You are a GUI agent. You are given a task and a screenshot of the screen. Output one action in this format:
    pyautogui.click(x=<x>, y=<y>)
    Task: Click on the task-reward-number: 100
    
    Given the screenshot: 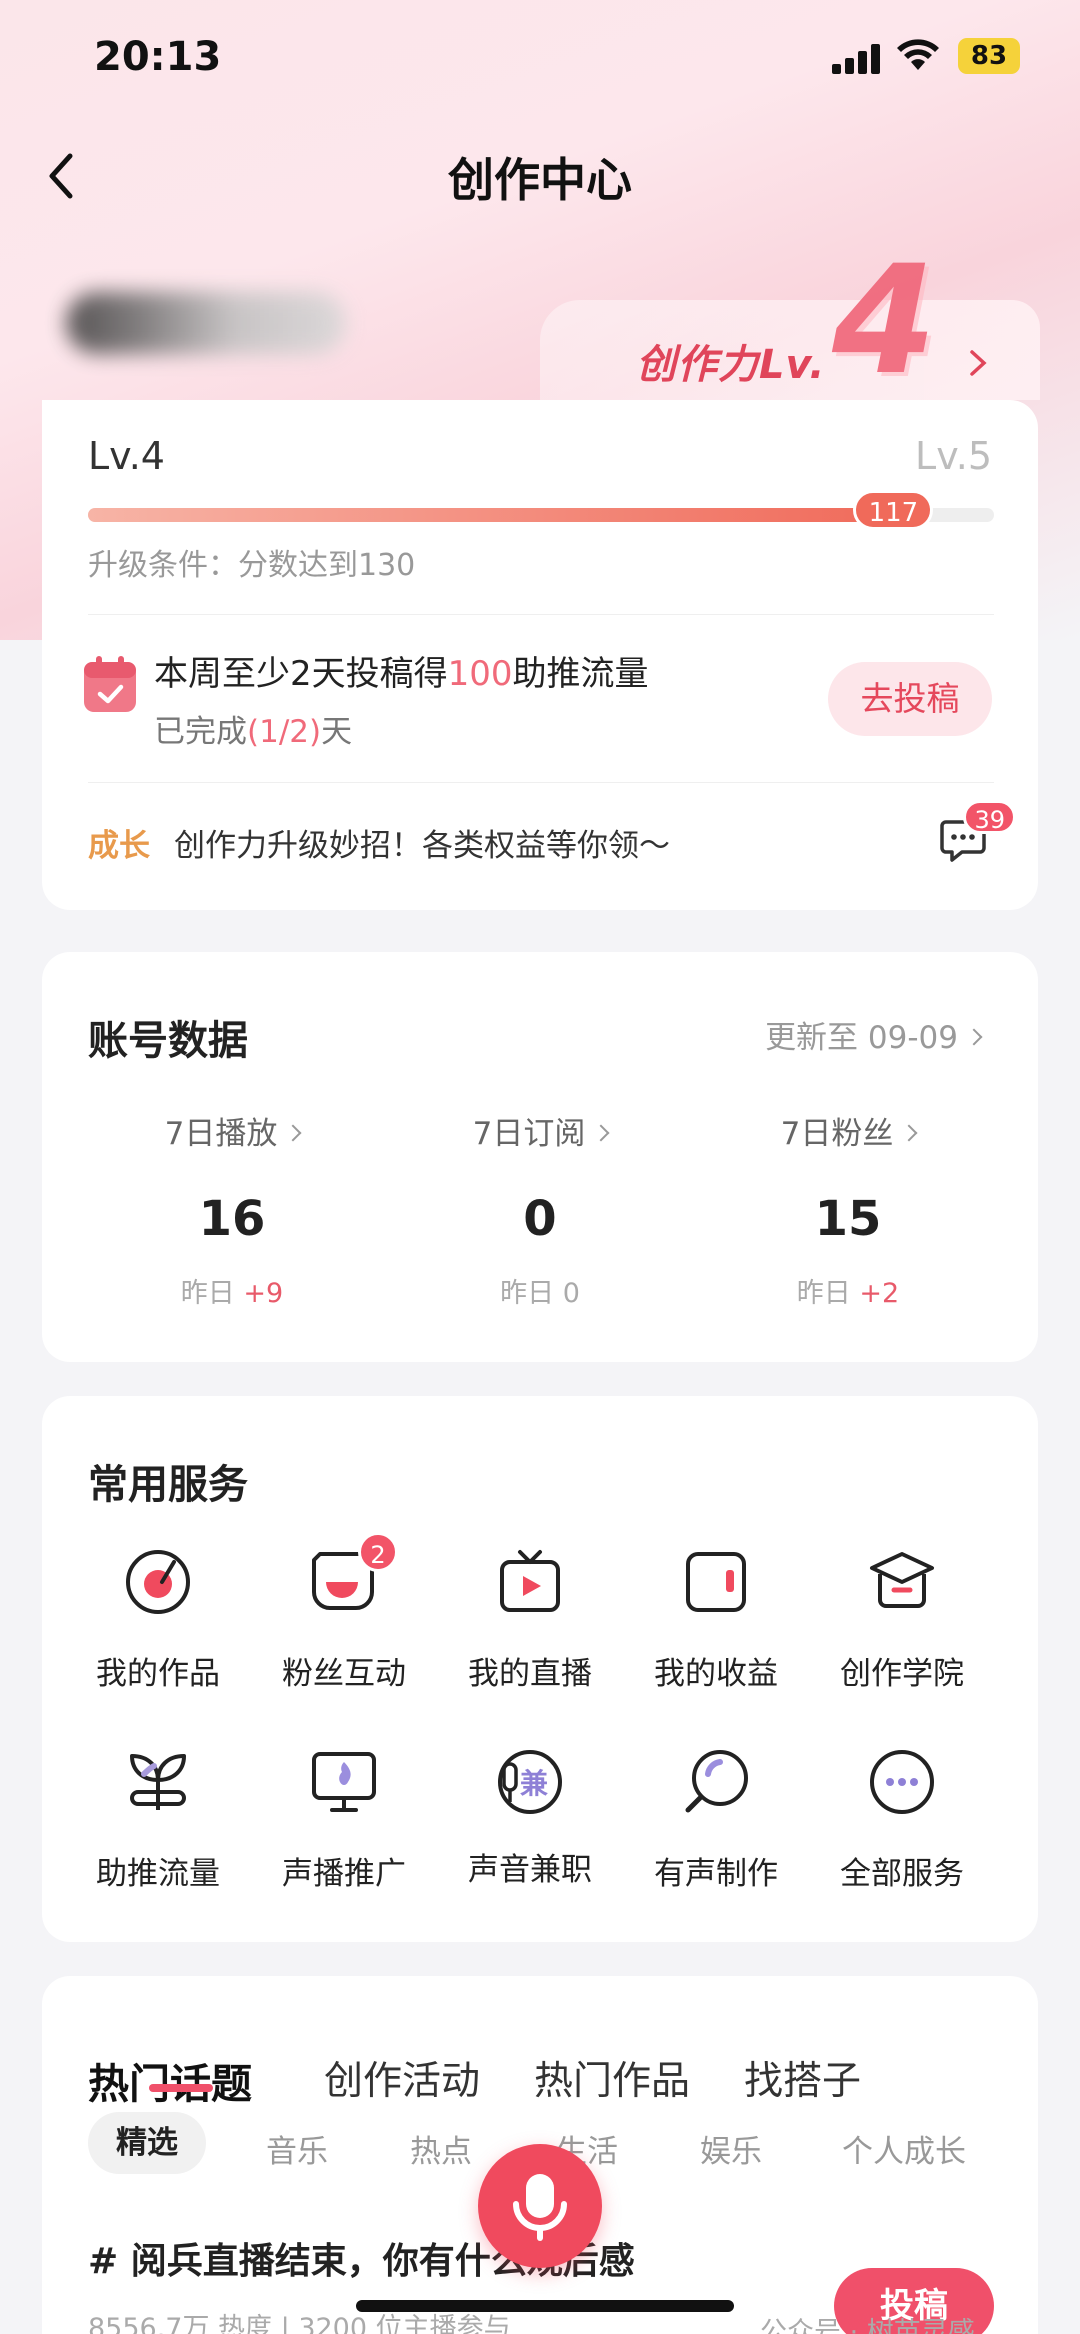 What is the action you would take?
    pyautogui.click(x=480, y=674)
    